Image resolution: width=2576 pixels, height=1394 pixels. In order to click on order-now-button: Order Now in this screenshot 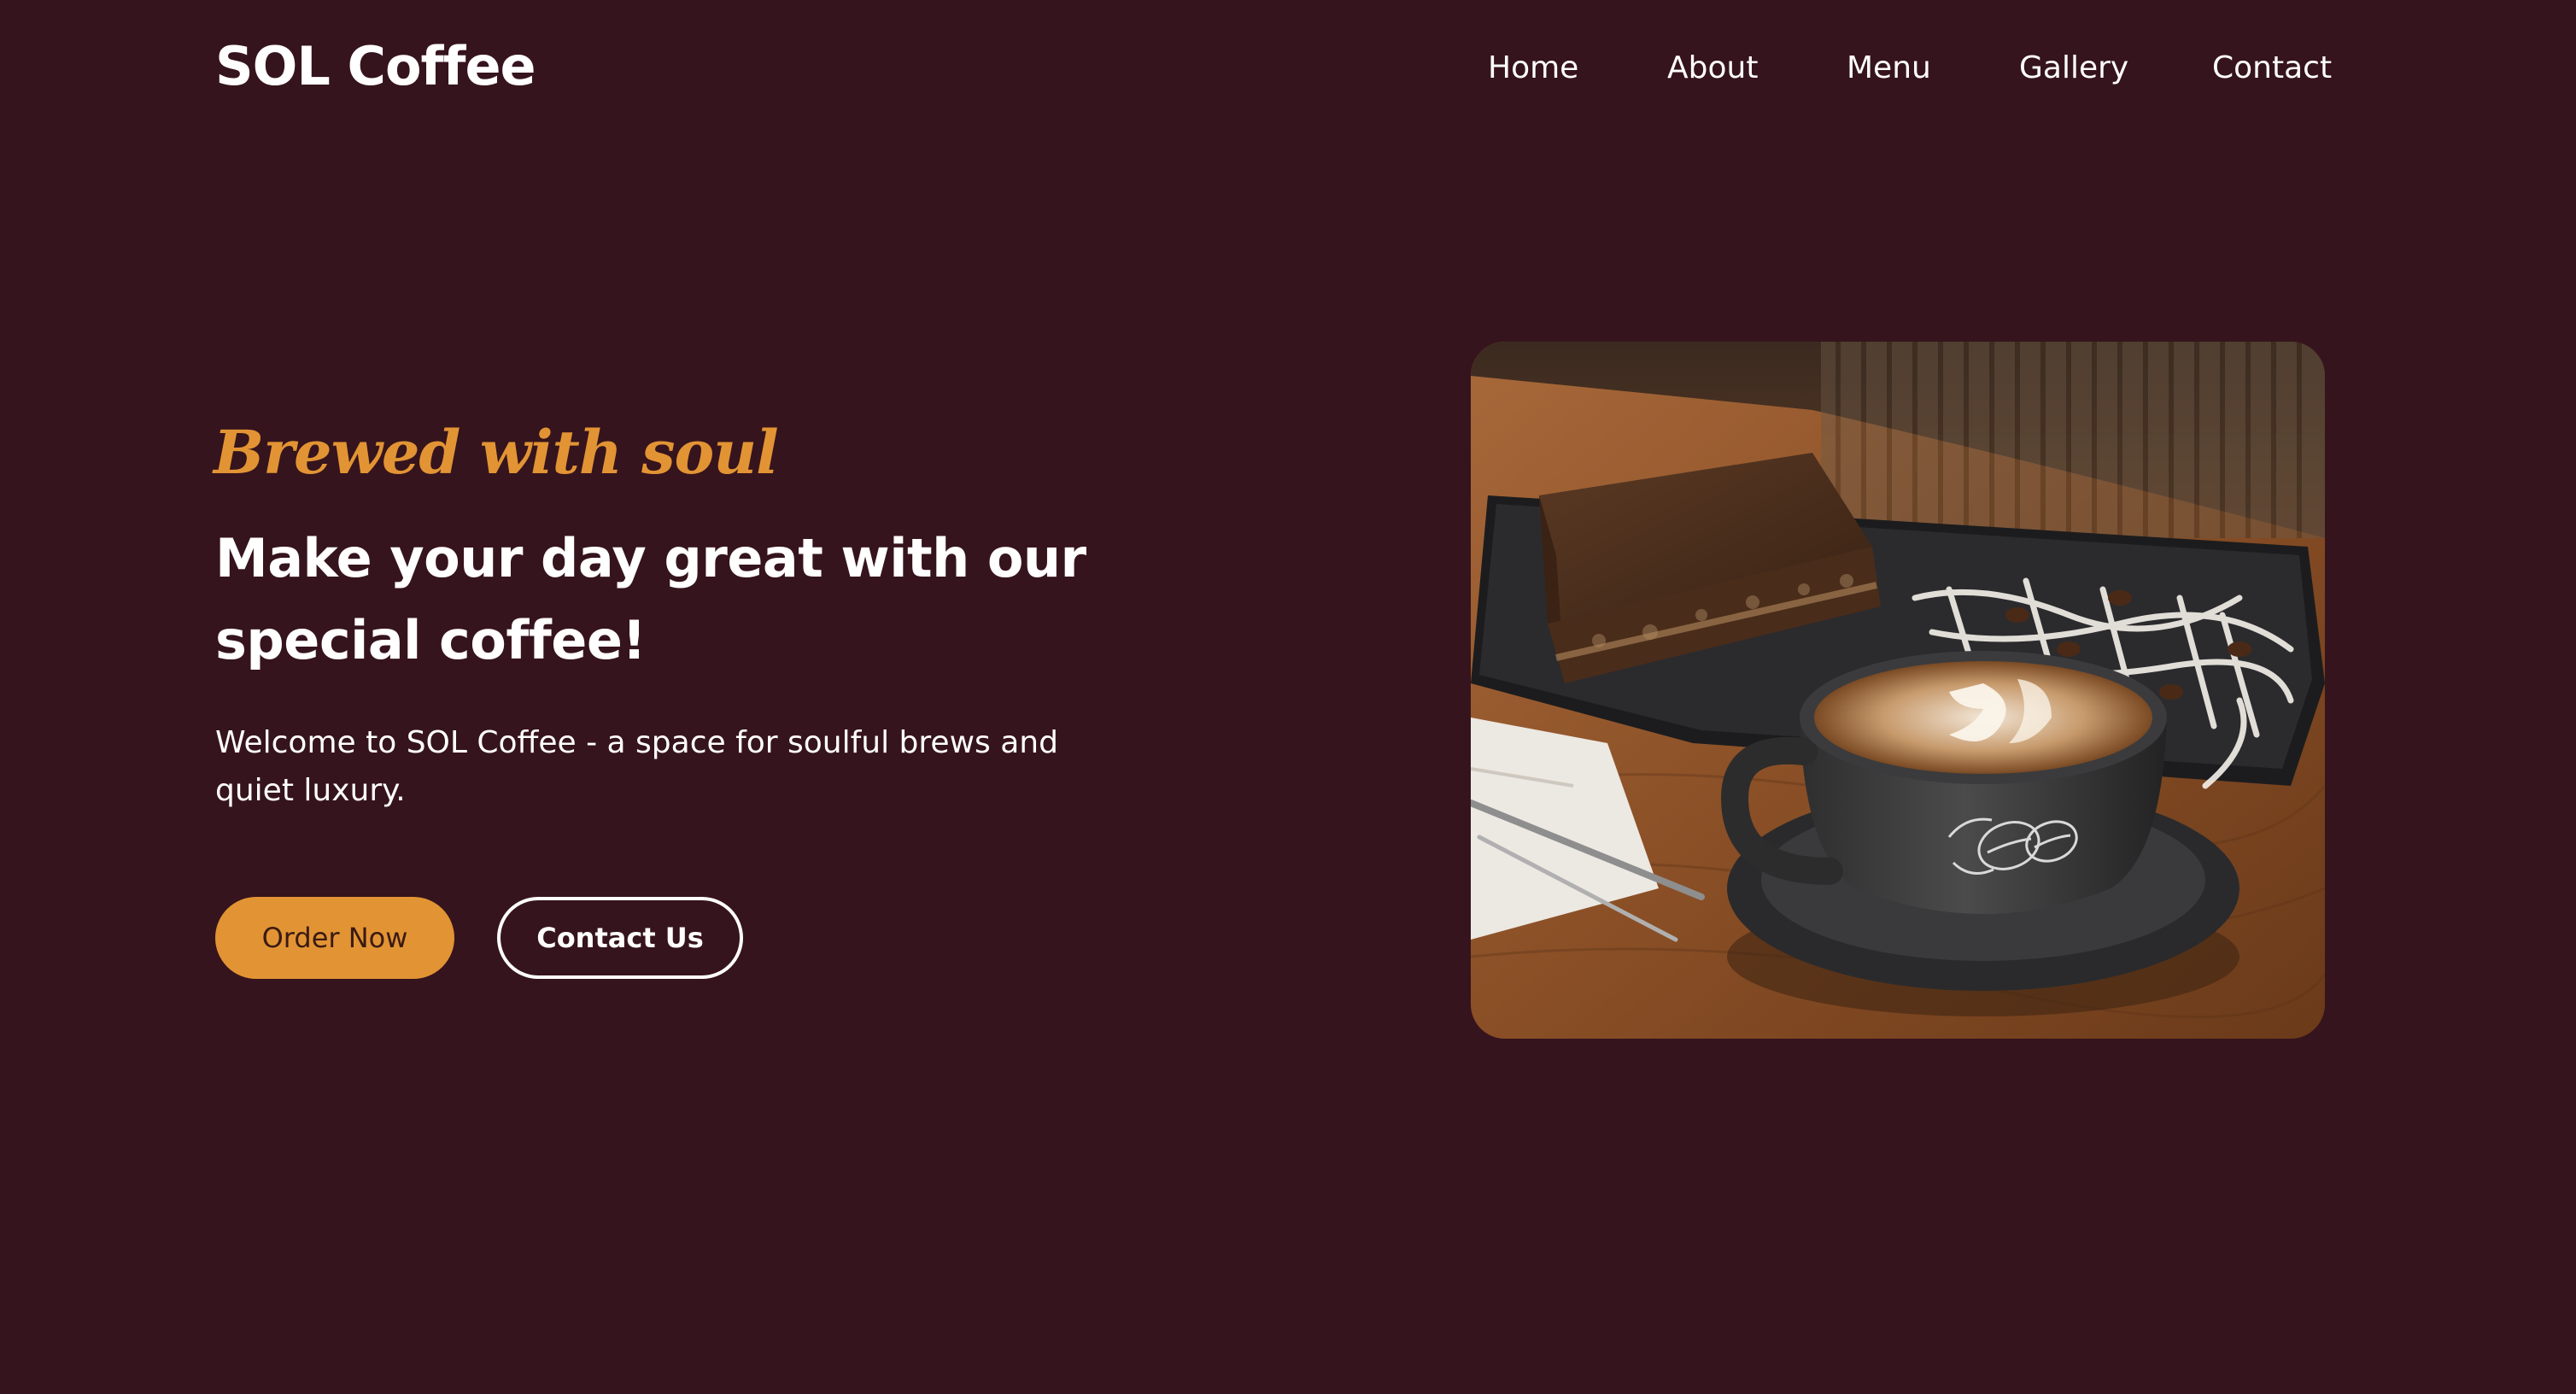, I will do `click(334, 938)`.